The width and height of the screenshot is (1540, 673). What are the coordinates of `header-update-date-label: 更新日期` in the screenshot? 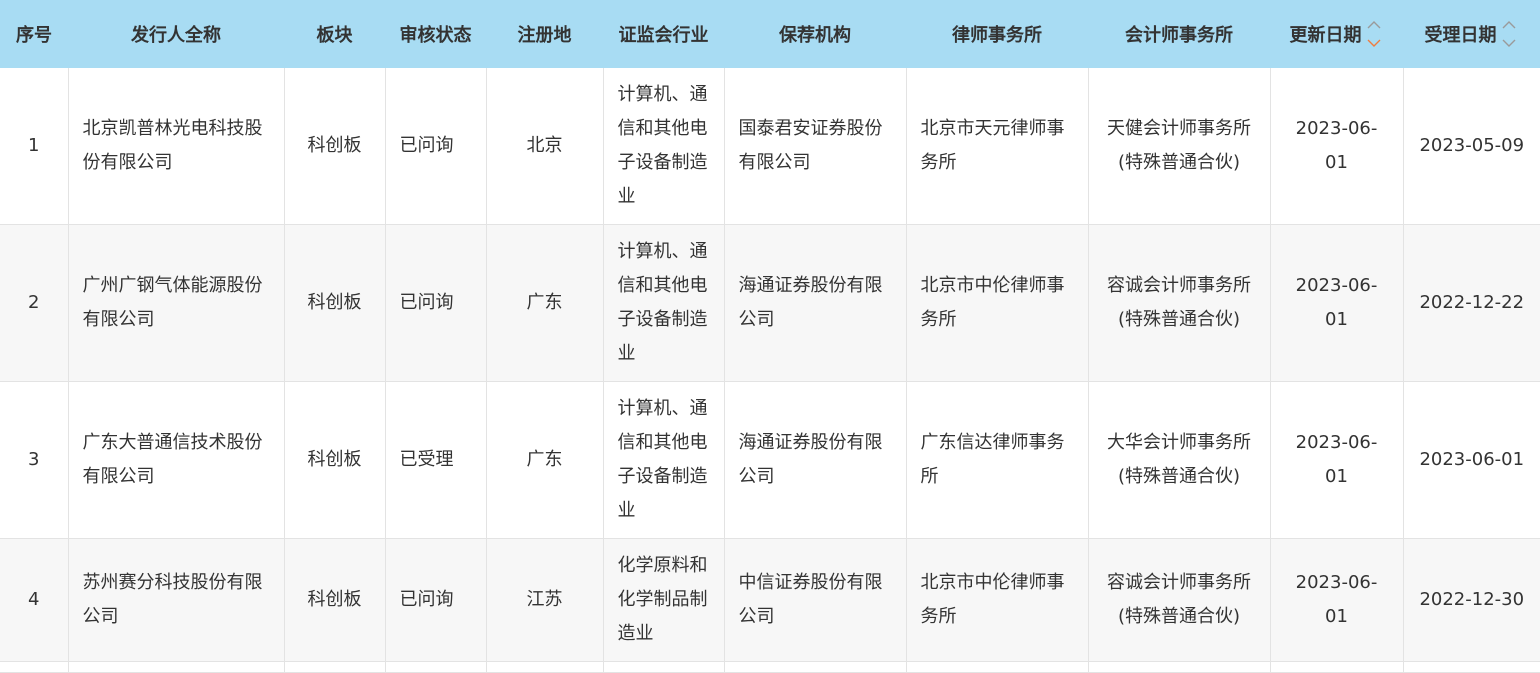 It's located at (1325, 35).